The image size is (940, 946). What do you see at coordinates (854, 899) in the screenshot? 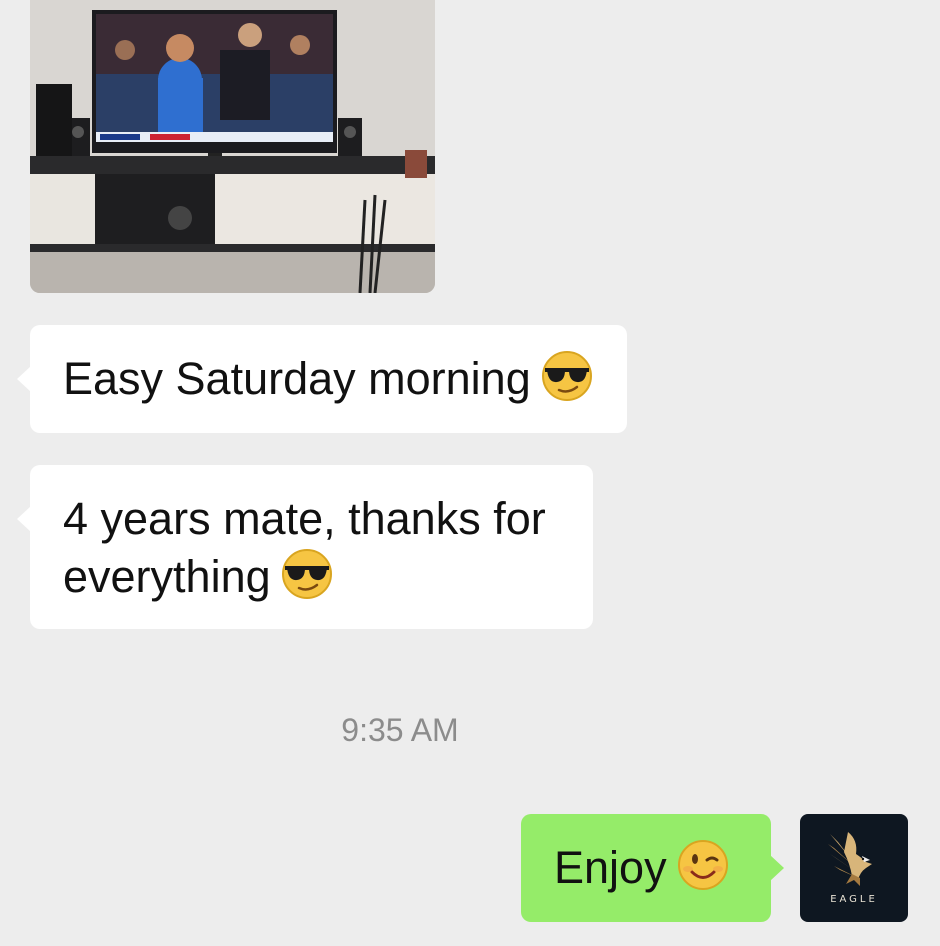
I see `avatar-label: EAGLE` at bounding box center [854, 899].